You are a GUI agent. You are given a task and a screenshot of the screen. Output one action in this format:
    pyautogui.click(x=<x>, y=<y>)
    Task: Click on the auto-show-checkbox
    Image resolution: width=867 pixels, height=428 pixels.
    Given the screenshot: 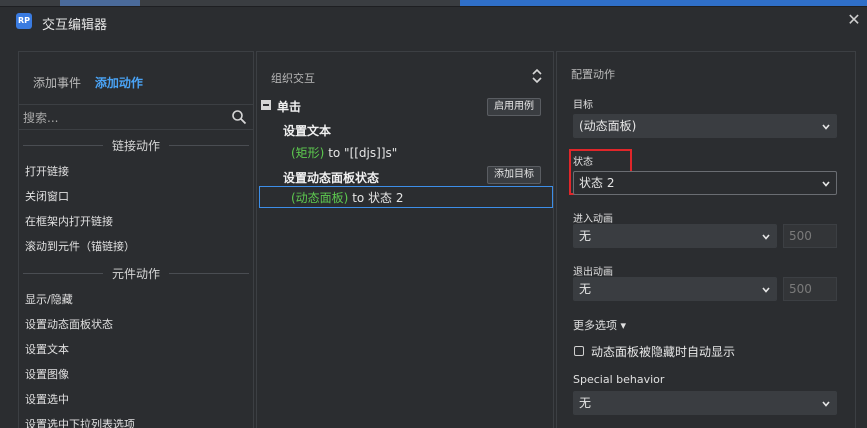 What is the action you would take?
    pyautogui.click(x=579, y=351)
    